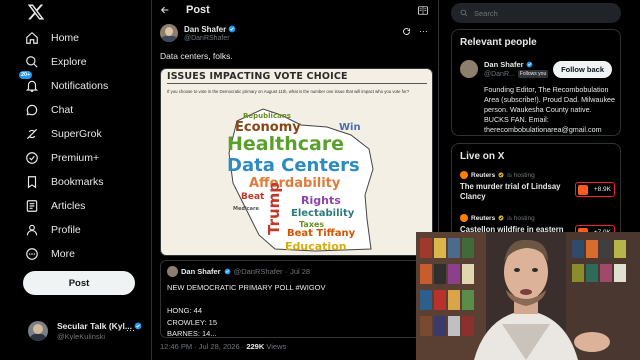 The height and width of the screenshot is (360, 640). I want to click on sidebar-item-premium: Premium+, so click(61, 158).